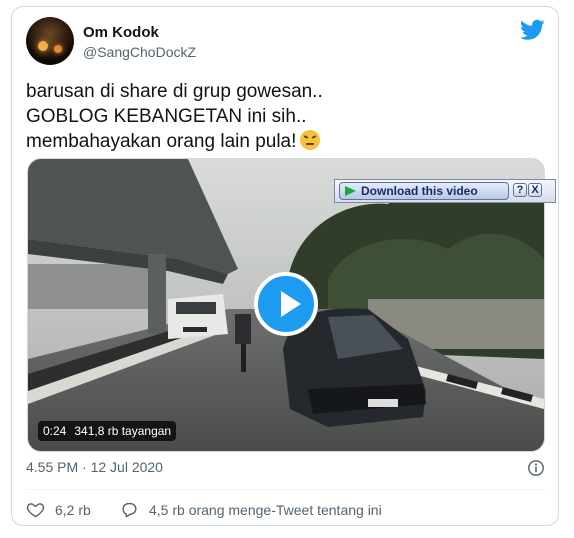  What do you see at coordinates (535, 190) in the screenshot?
I see `download-close-button: X` at bounding box center [535, 190].